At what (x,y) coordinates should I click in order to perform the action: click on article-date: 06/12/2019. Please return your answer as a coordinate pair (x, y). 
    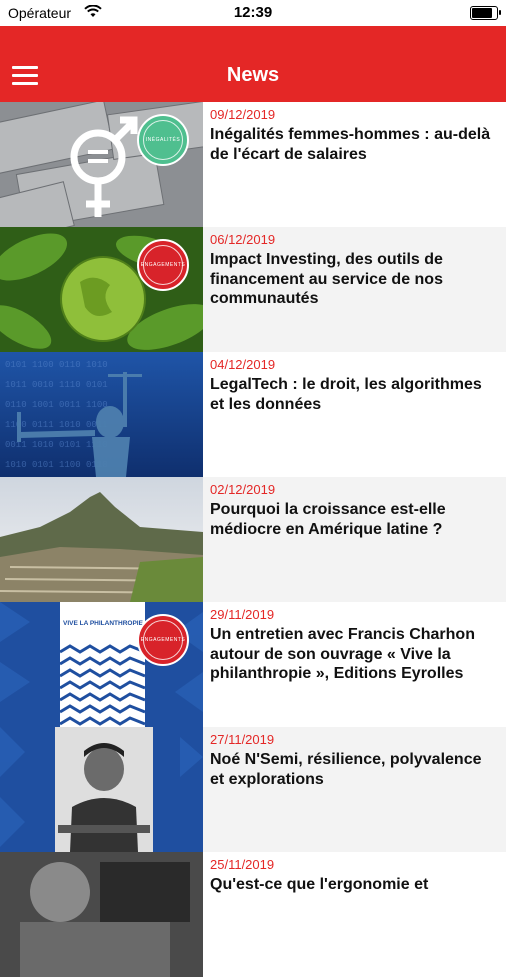
    Looking at the image, I should click on (243, 239).